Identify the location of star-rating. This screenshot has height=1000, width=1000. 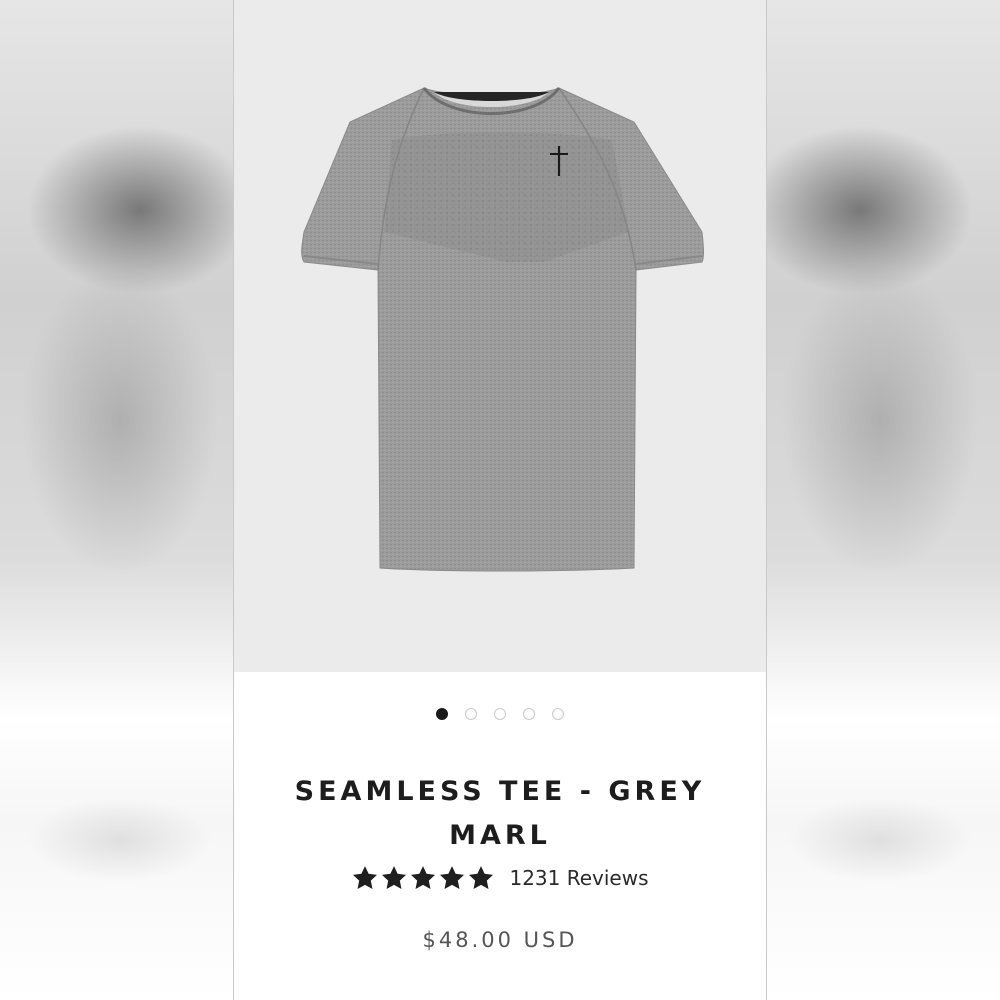
(423, 878).